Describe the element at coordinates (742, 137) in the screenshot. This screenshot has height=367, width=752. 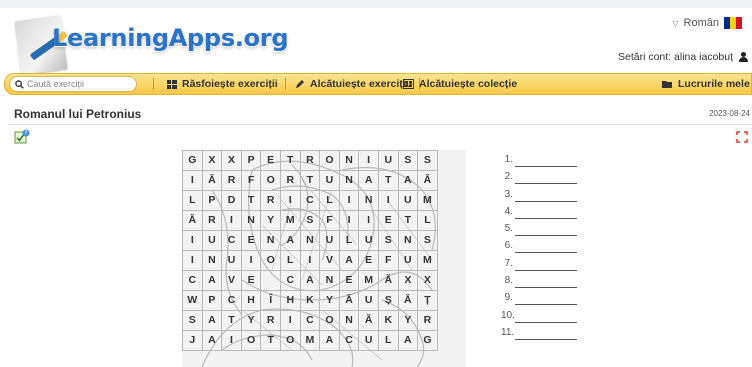
I see `expand-icon` at that location.